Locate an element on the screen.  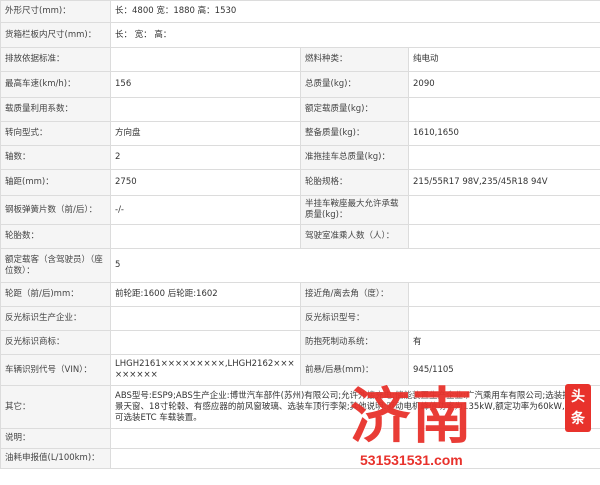
spec-label: 轮胎规格： is located at coordinates (354, 182).